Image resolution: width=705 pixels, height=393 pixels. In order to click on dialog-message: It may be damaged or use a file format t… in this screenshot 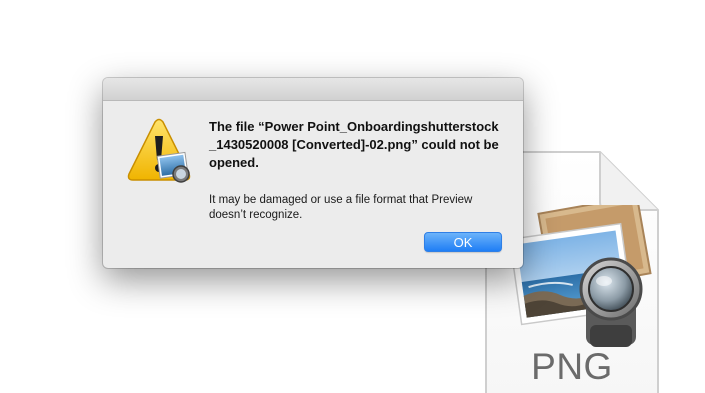, I will do `click(341, 207)`.